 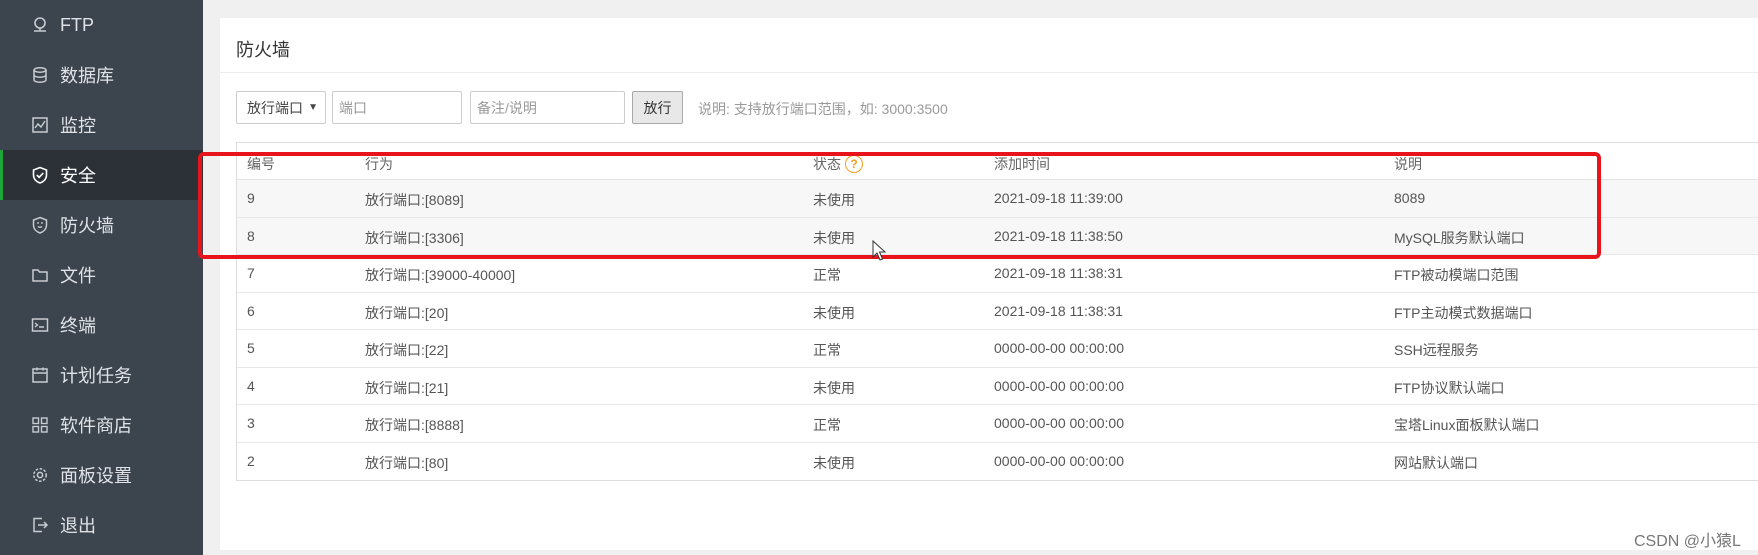 What do you see at coordinates (251, 423) in the screenshot?
I see `cell-id: 3` at bounding box center [251, 423].